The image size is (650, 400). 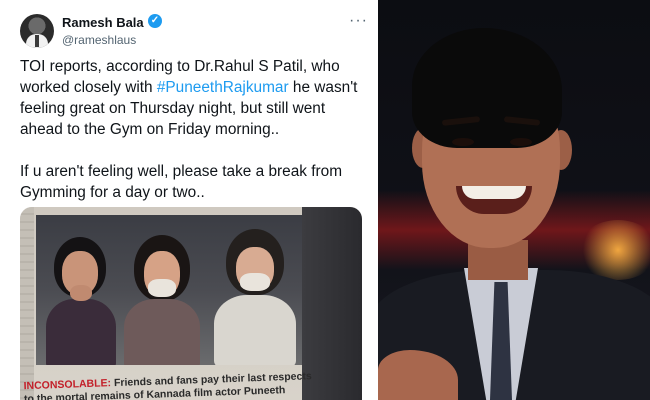 I want to click on author-name: Ramesh Bala, so click(x=103, y=22).